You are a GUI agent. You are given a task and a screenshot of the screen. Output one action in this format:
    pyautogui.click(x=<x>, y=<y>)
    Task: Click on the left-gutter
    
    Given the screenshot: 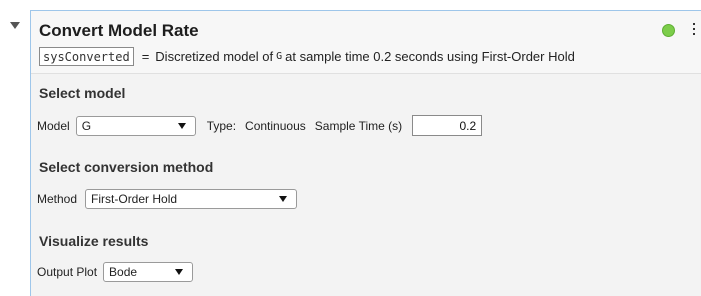 What is the action you would take?
    pyautogui.click(x=15, y=148)
    